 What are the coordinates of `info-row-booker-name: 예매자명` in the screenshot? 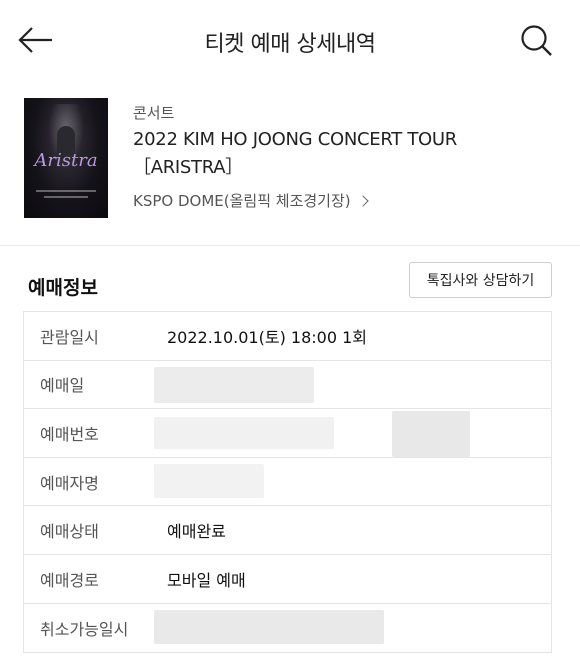 It's located at (287, 482).